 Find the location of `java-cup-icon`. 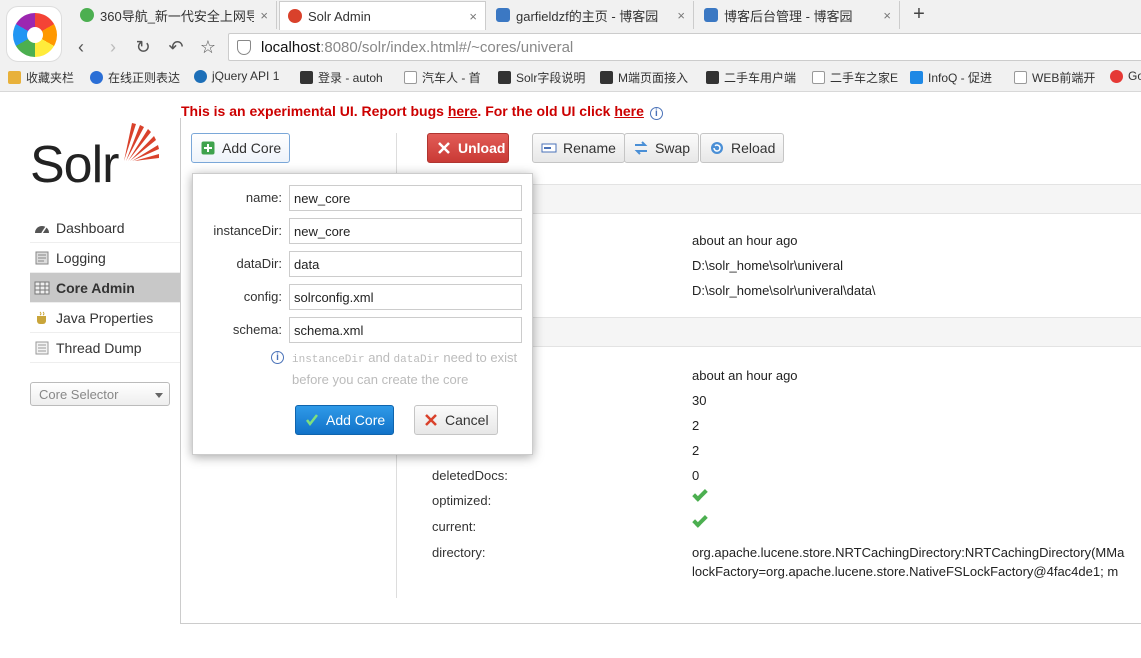

java-cup-icon is located at coordinates (41, 317).